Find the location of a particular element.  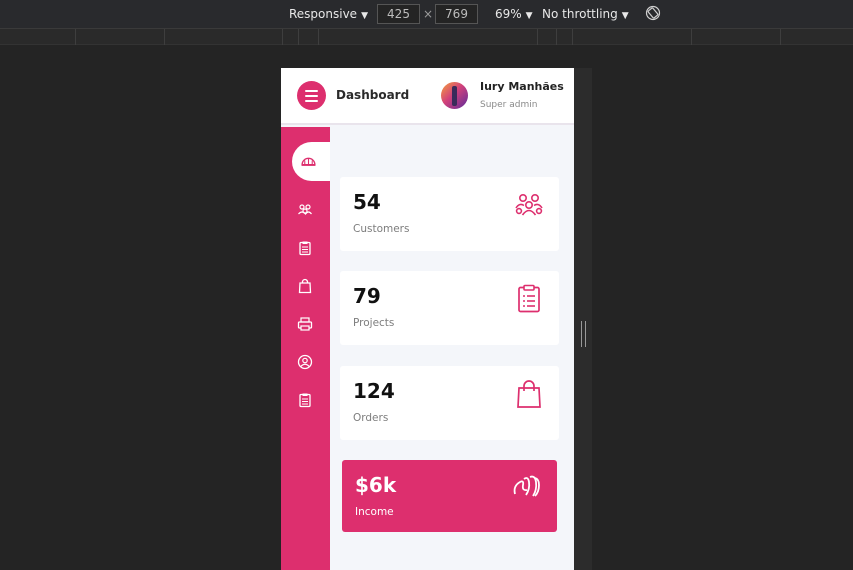

card-value: 54 is located at coordinates (367, 202).